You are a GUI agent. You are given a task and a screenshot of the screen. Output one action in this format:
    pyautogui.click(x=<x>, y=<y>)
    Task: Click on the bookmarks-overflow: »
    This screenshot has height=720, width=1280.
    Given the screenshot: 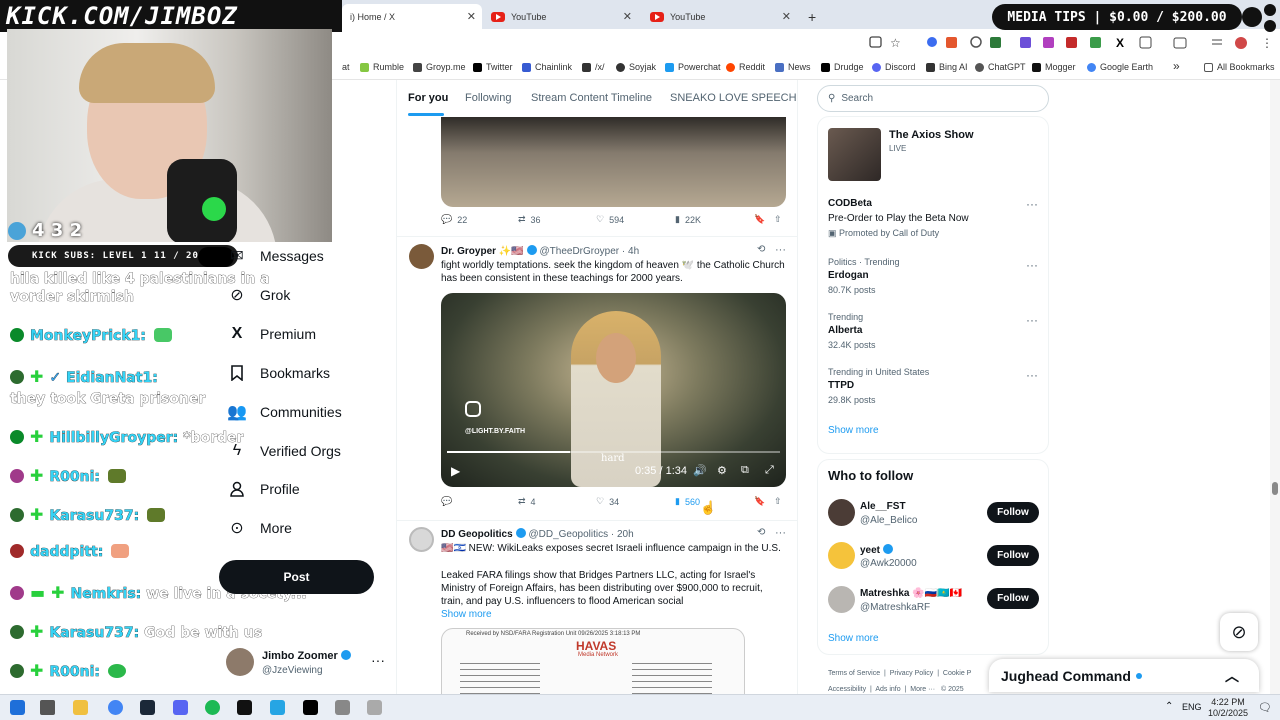 What is the action you would take?
    pyautogui.click(x=1176, y=66)
    